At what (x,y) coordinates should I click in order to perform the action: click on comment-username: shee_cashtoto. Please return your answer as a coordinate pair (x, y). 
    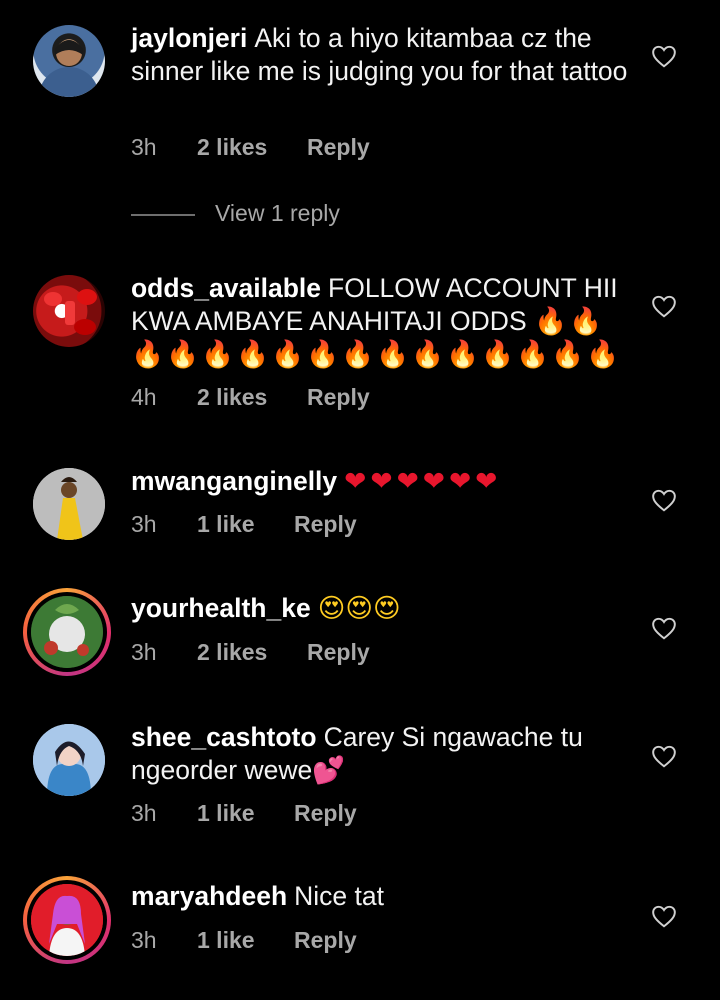
    Looking at the image, I should click on (224, 737).